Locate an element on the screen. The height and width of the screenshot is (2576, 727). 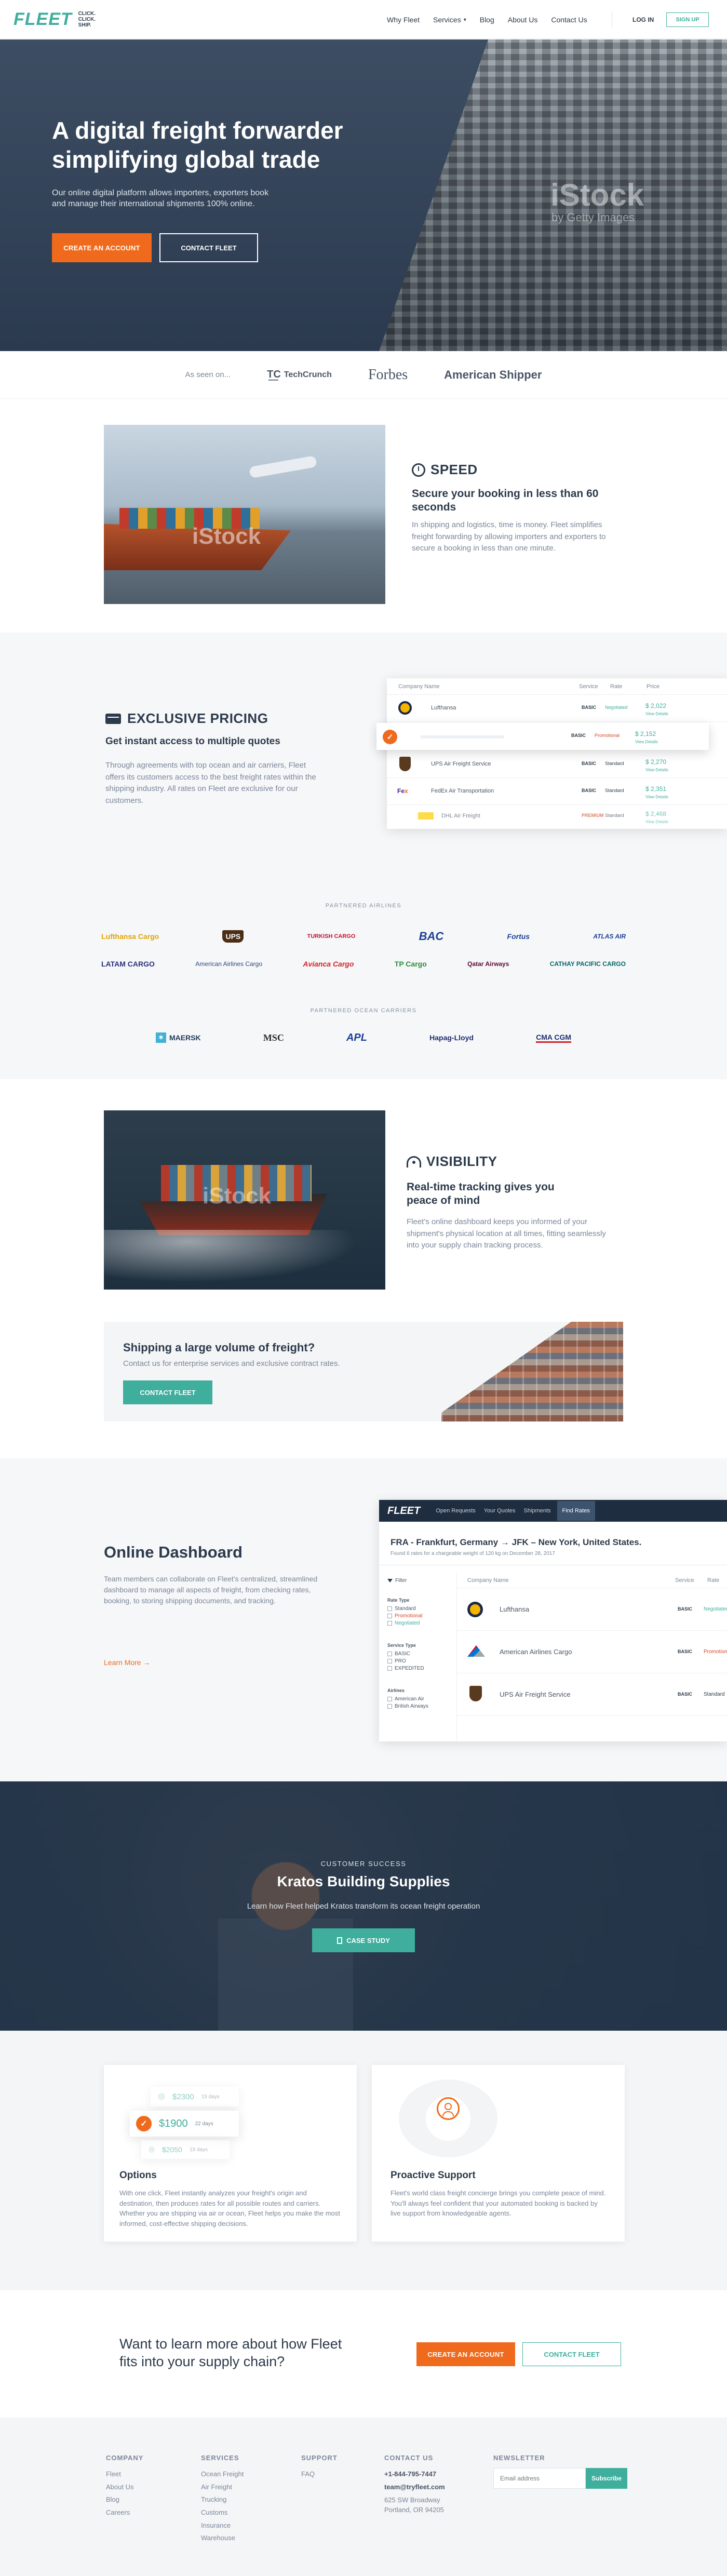
footer-link: Customs is located at coordinates (222, 2513).